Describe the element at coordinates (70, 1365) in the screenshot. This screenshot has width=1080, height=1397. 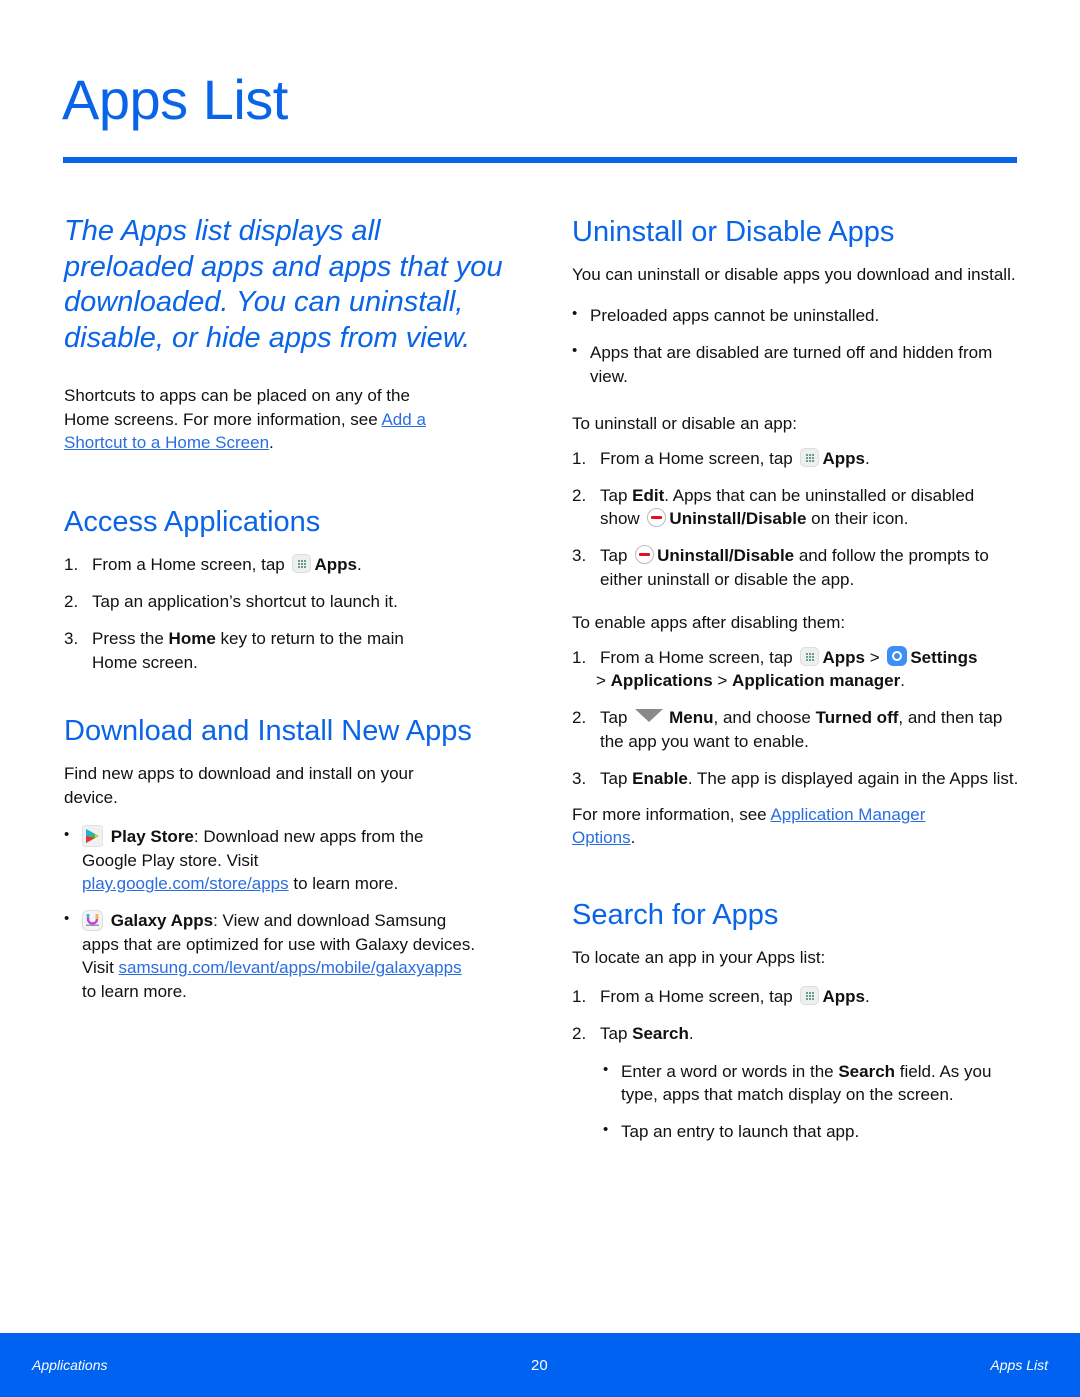
I see `footer-section-label: Applications` at that location.